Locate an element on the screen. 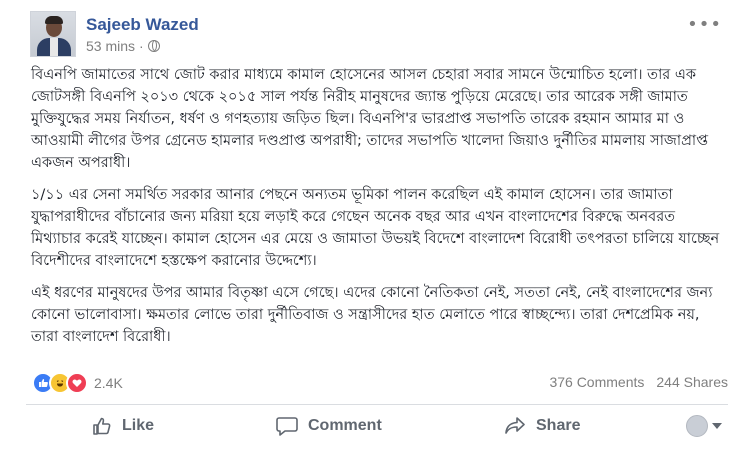  reaction-summary: 2.4K is located at coordinates (77, 383).